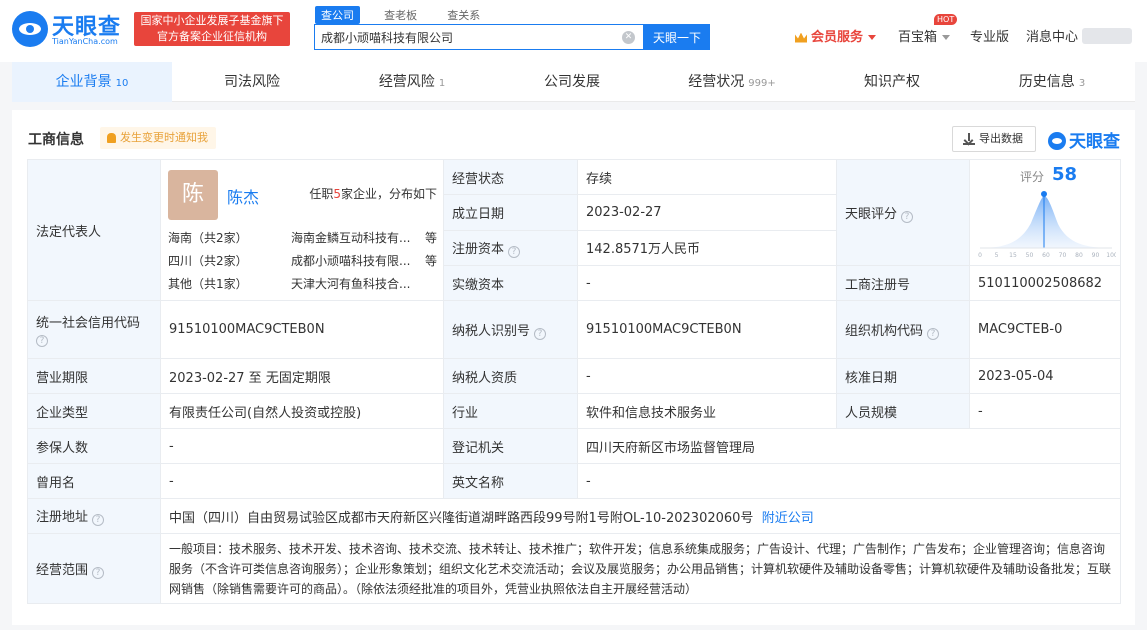 The height and width of the screenshot is (630, 1147). I want to click on insured-value: -, so click(302, 446).